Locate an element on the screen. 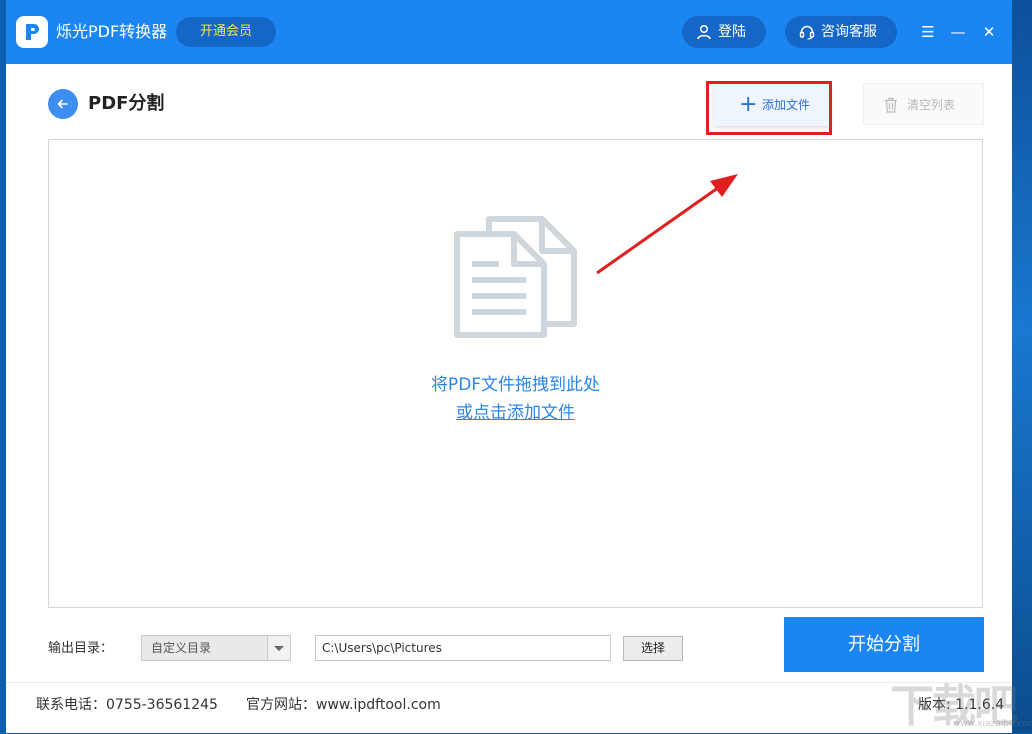 Image resolution: width=1032 pixels, height=734 pixels. app-title: 烁光PDF转换器 is located at coordinates (112, 31).